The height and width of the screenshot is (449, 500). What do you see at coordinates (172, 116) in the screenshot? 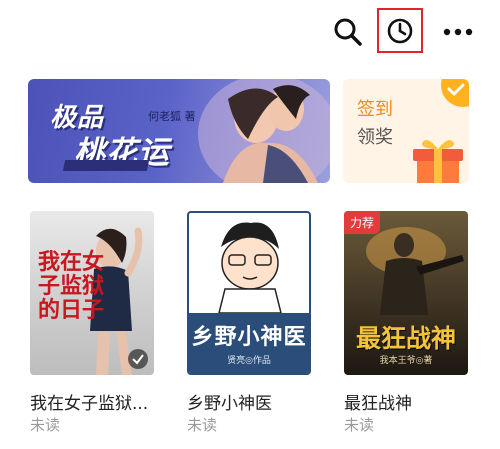
I see `banner-author: 何老狐 著` at bounding box center [172, 116].